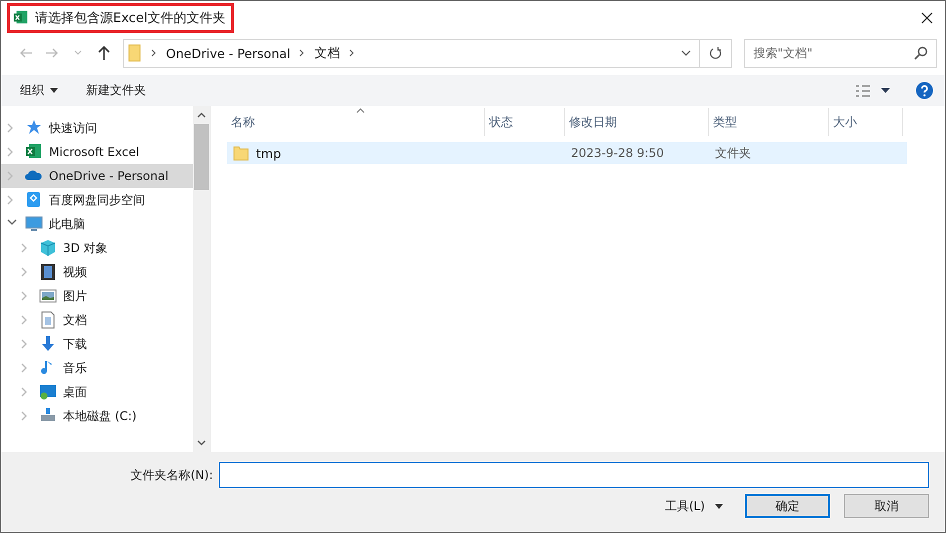  I want to click on video-icon, so click(48, 272).